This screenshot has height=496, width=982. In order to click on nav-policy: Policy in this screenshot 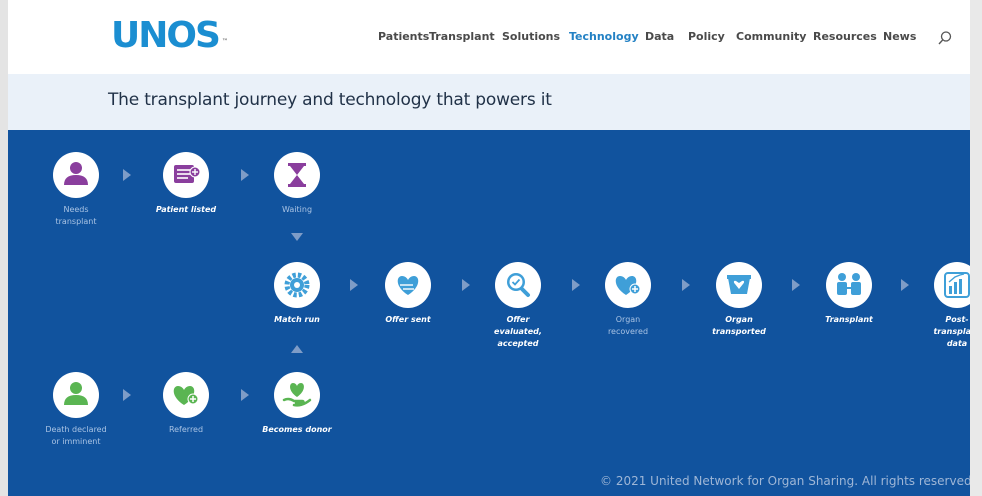, I will do `click(706, 36)`.